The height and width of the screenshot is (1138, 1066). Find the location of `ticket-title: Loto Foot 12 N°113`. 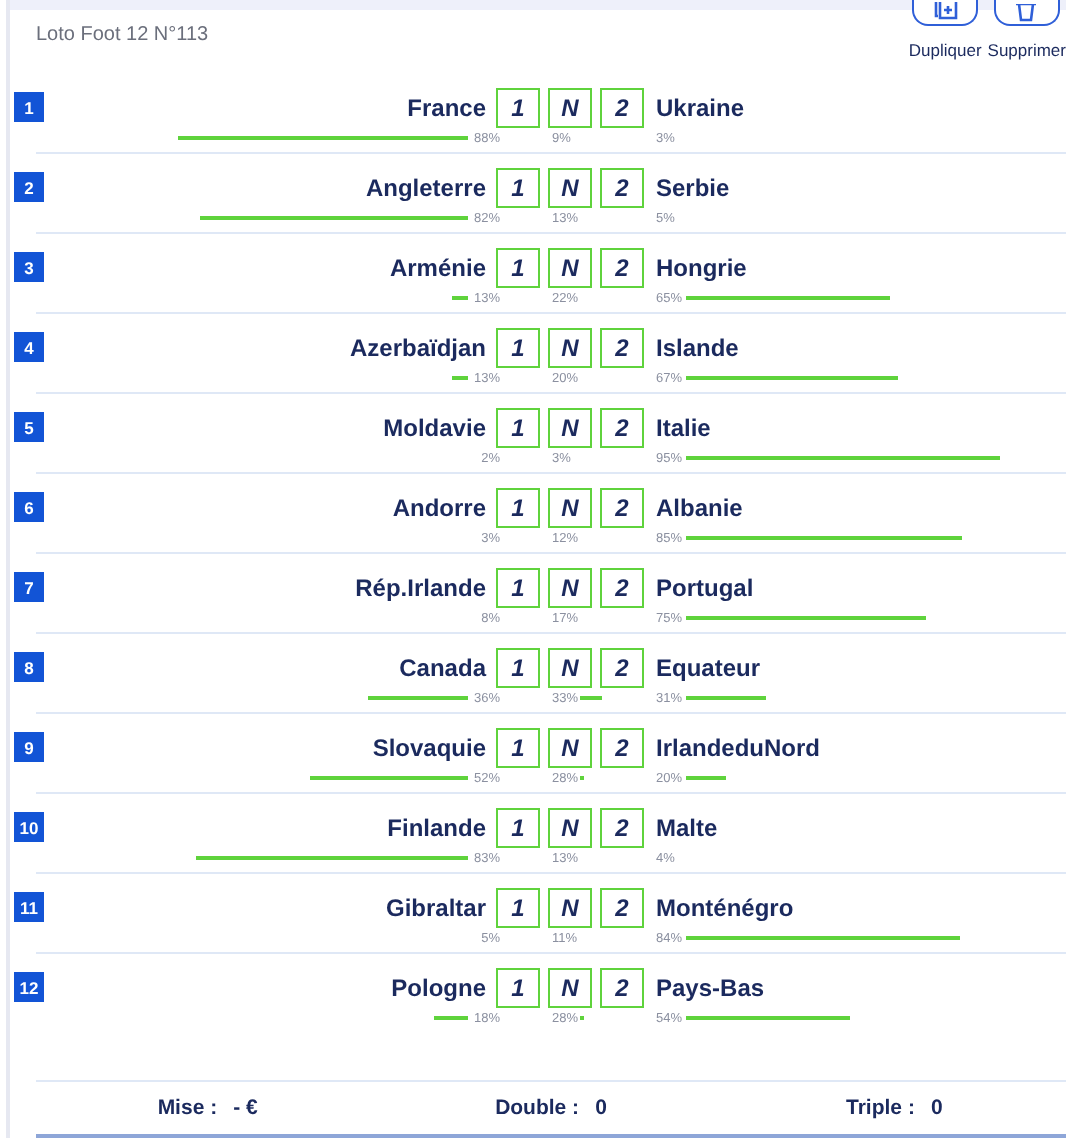

ticket-title: Loto Foot 12 N°113 is located at coordinates (122, 36).